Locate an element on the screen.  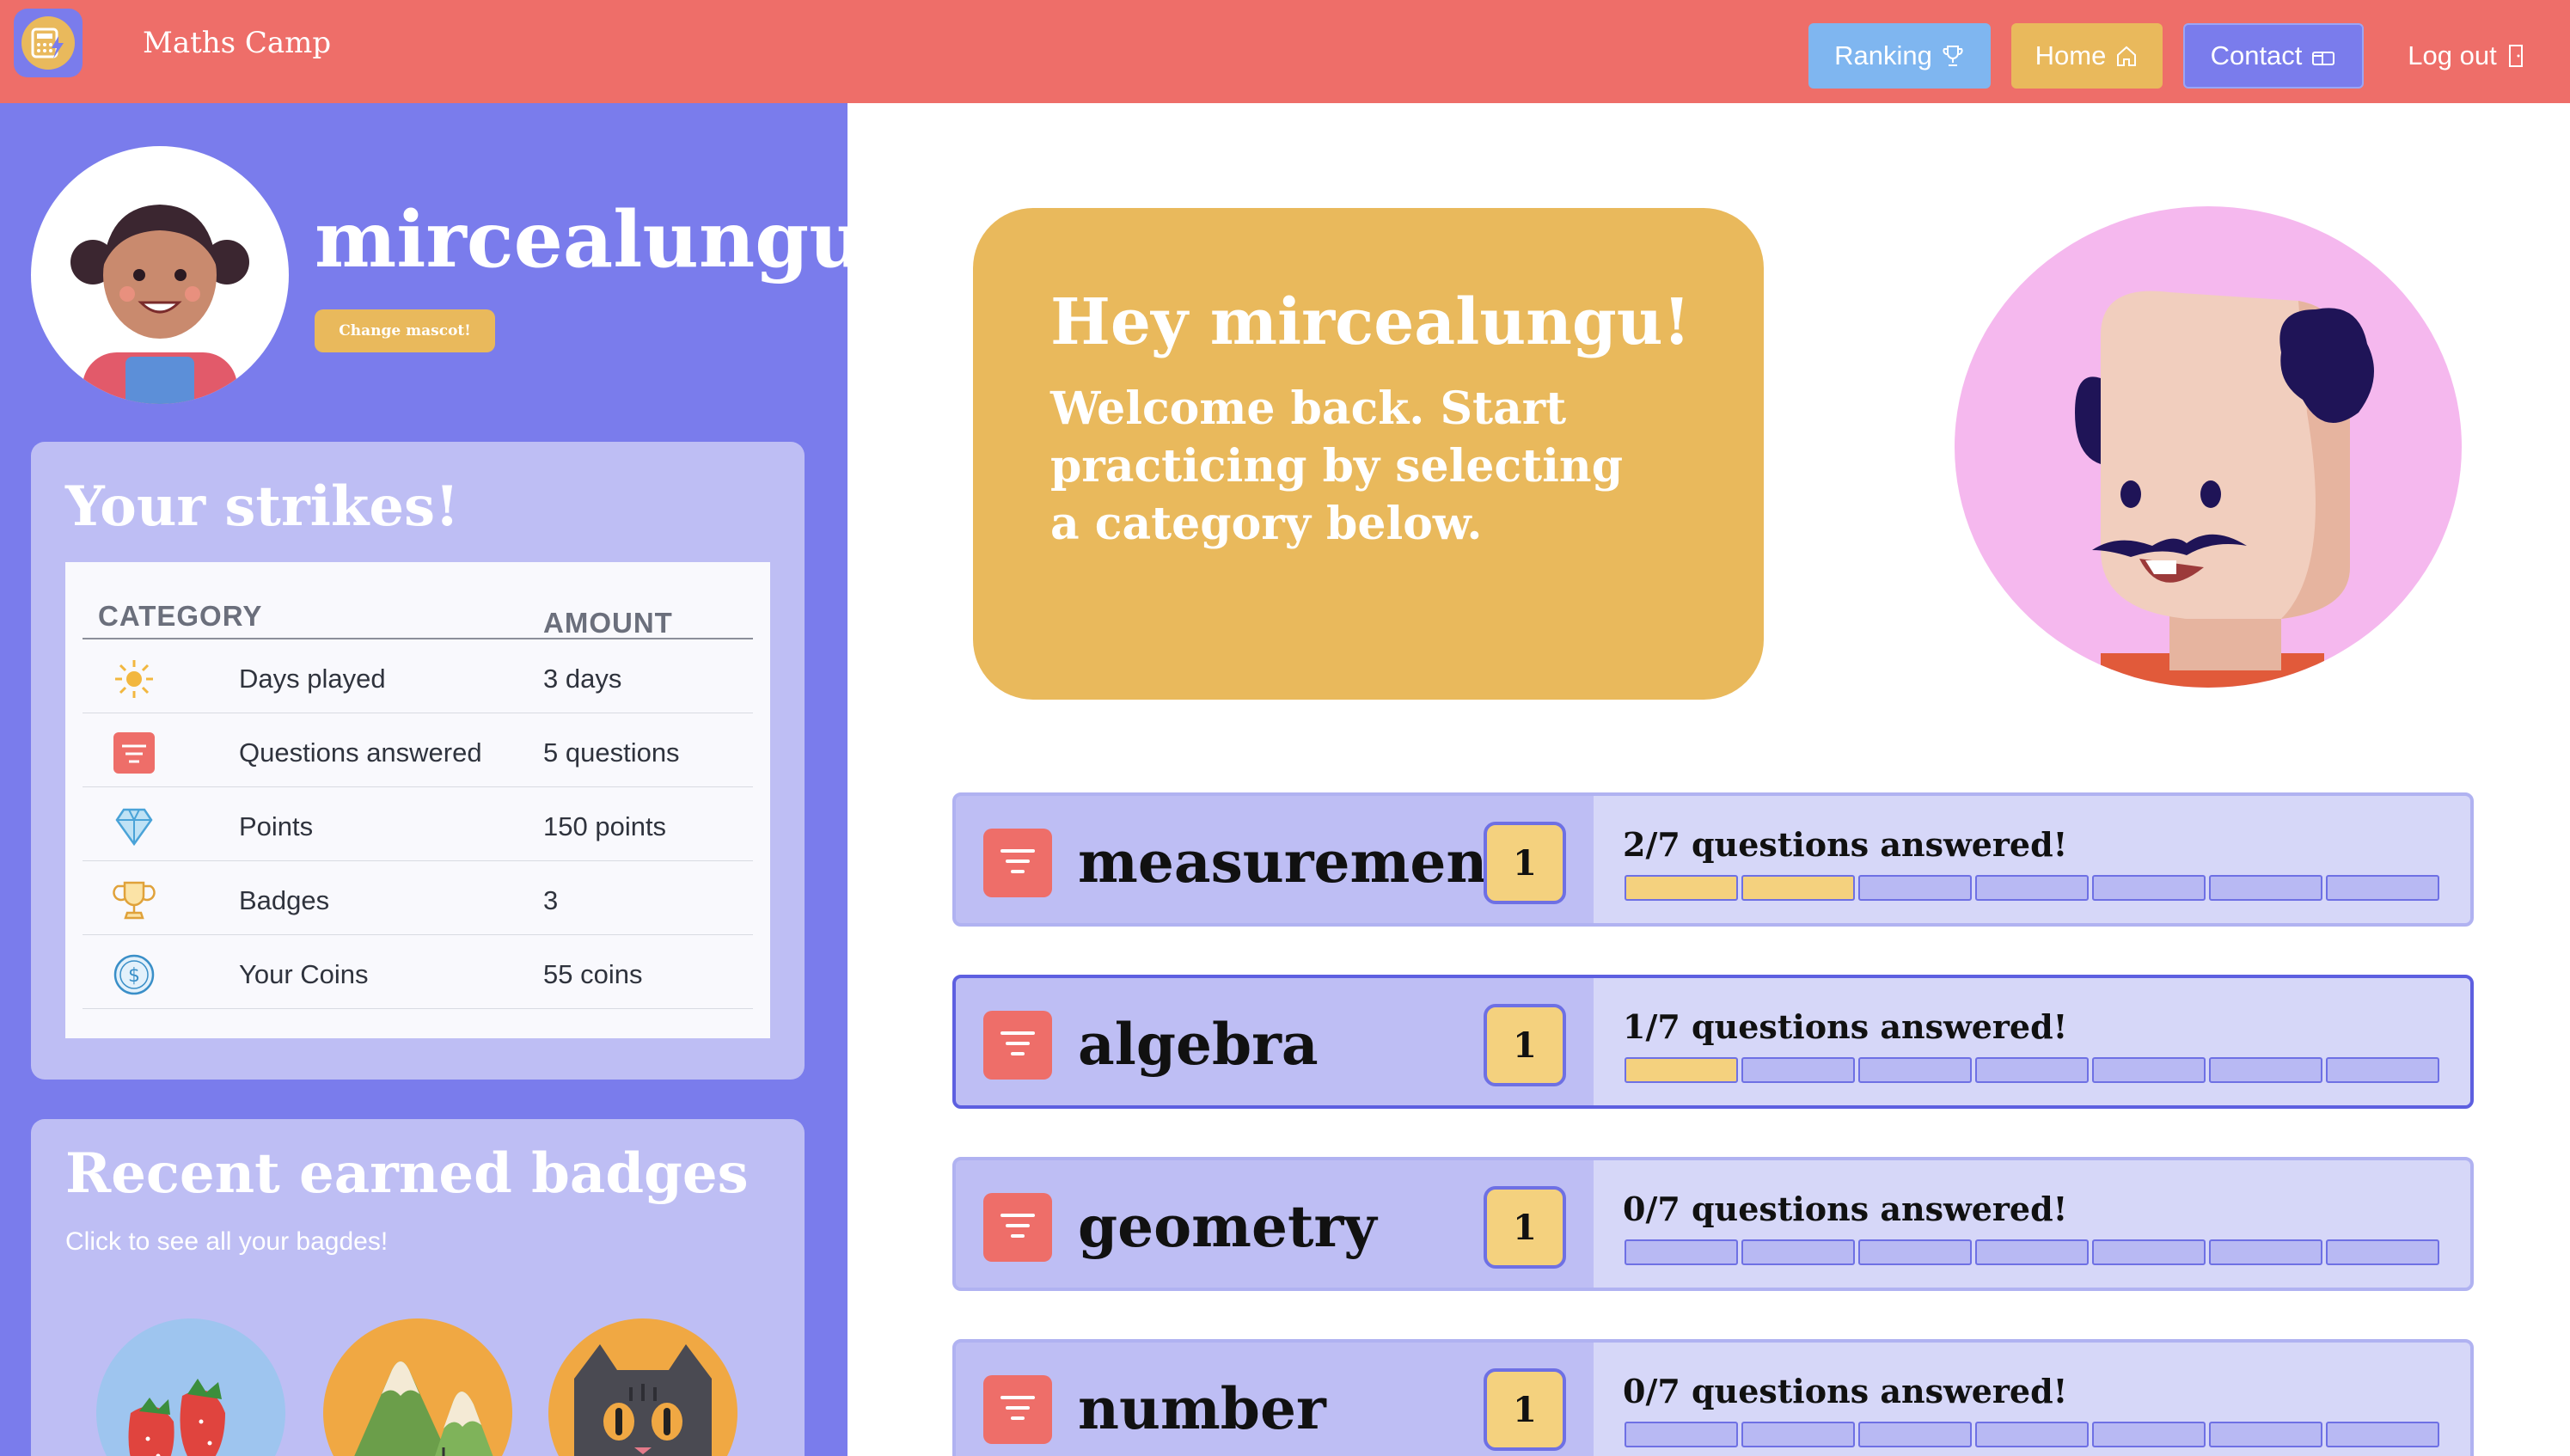
girl-avatar-image is located at coordinates (159, 305).